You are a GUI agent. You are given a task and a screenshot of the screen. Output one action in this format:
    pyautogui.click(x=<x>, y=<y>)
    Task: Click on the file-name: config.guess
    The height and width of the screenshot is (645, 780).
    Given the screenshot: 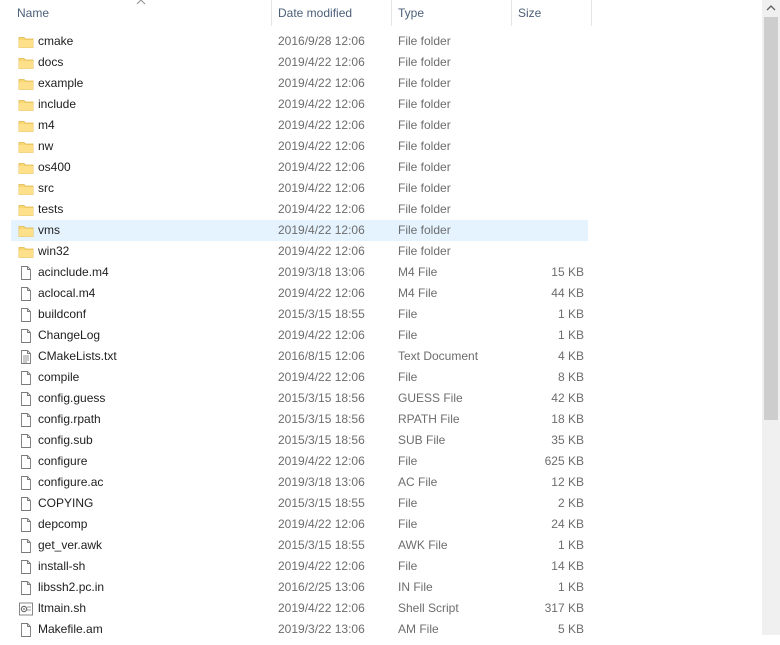 What is the action you would take?
    pyautogui.click(x=72, y=398)
    